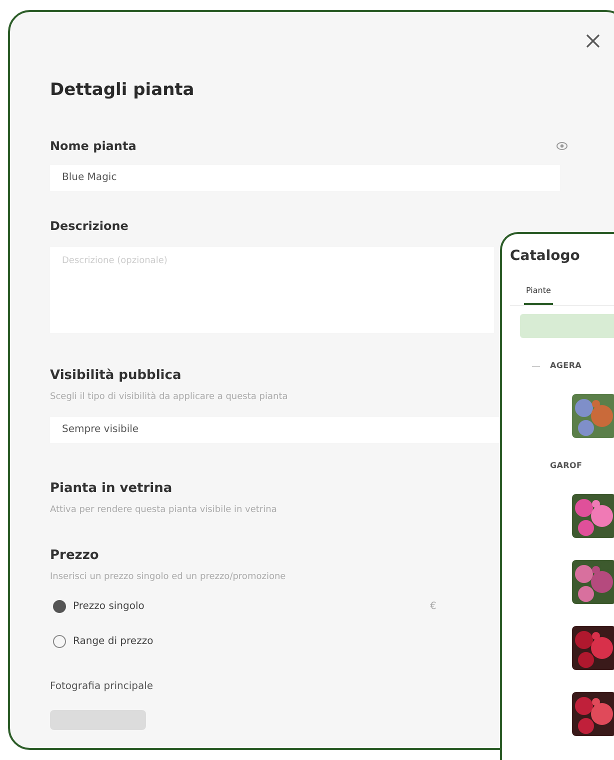 This screenshot has height=760, width=614. I want to click on catalog-title: Catalogo, so click(545, 256).